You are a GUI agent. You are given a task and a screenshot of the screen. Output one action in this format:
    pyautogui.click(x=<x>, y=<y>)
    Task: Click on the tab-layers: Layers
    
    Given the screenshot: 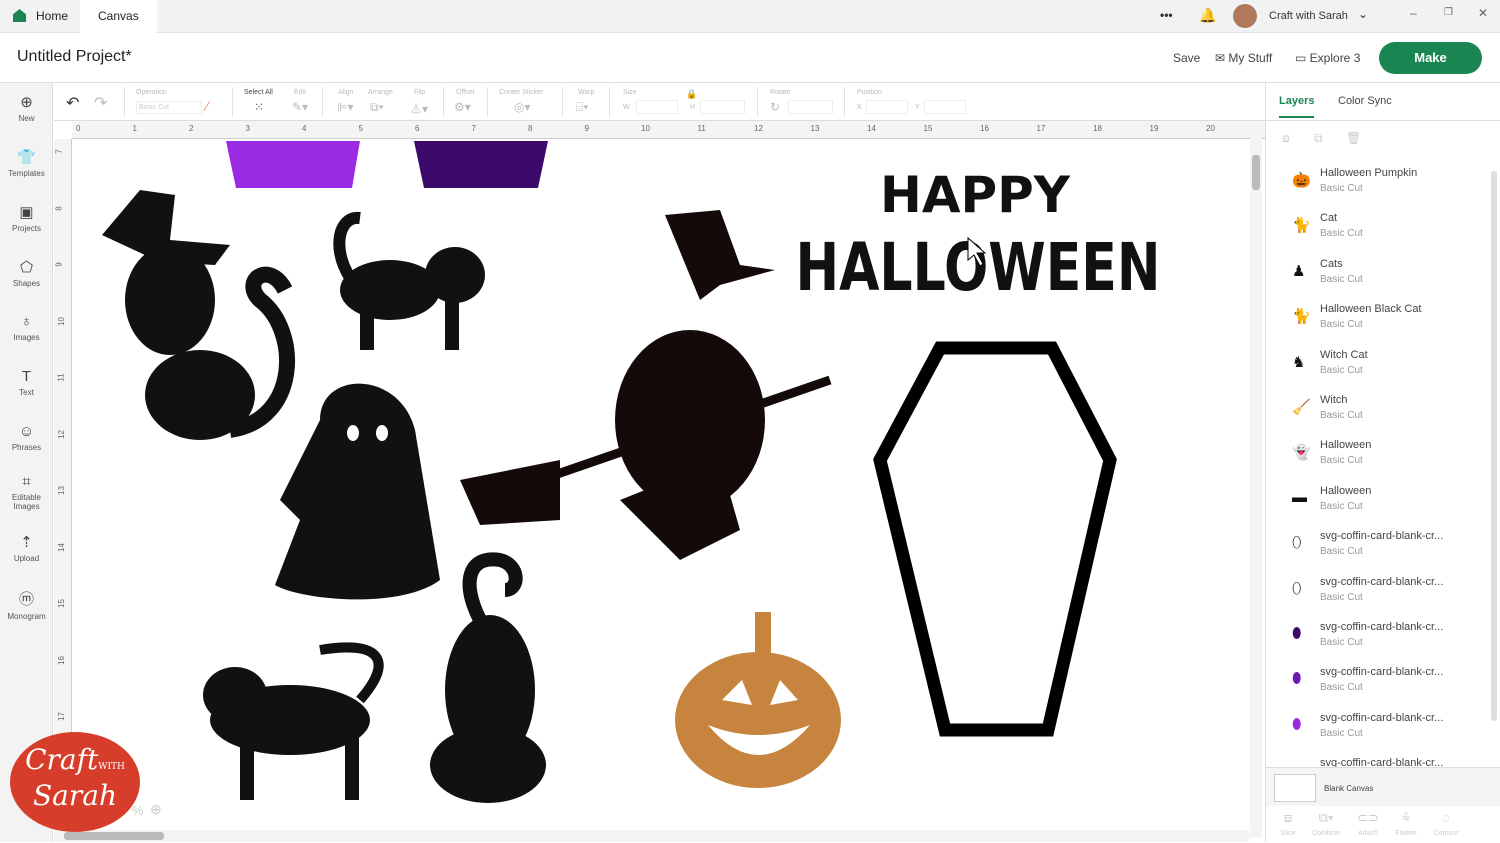 What is the action you would take?
    pyautogui.click(x=1297, y=106)
    